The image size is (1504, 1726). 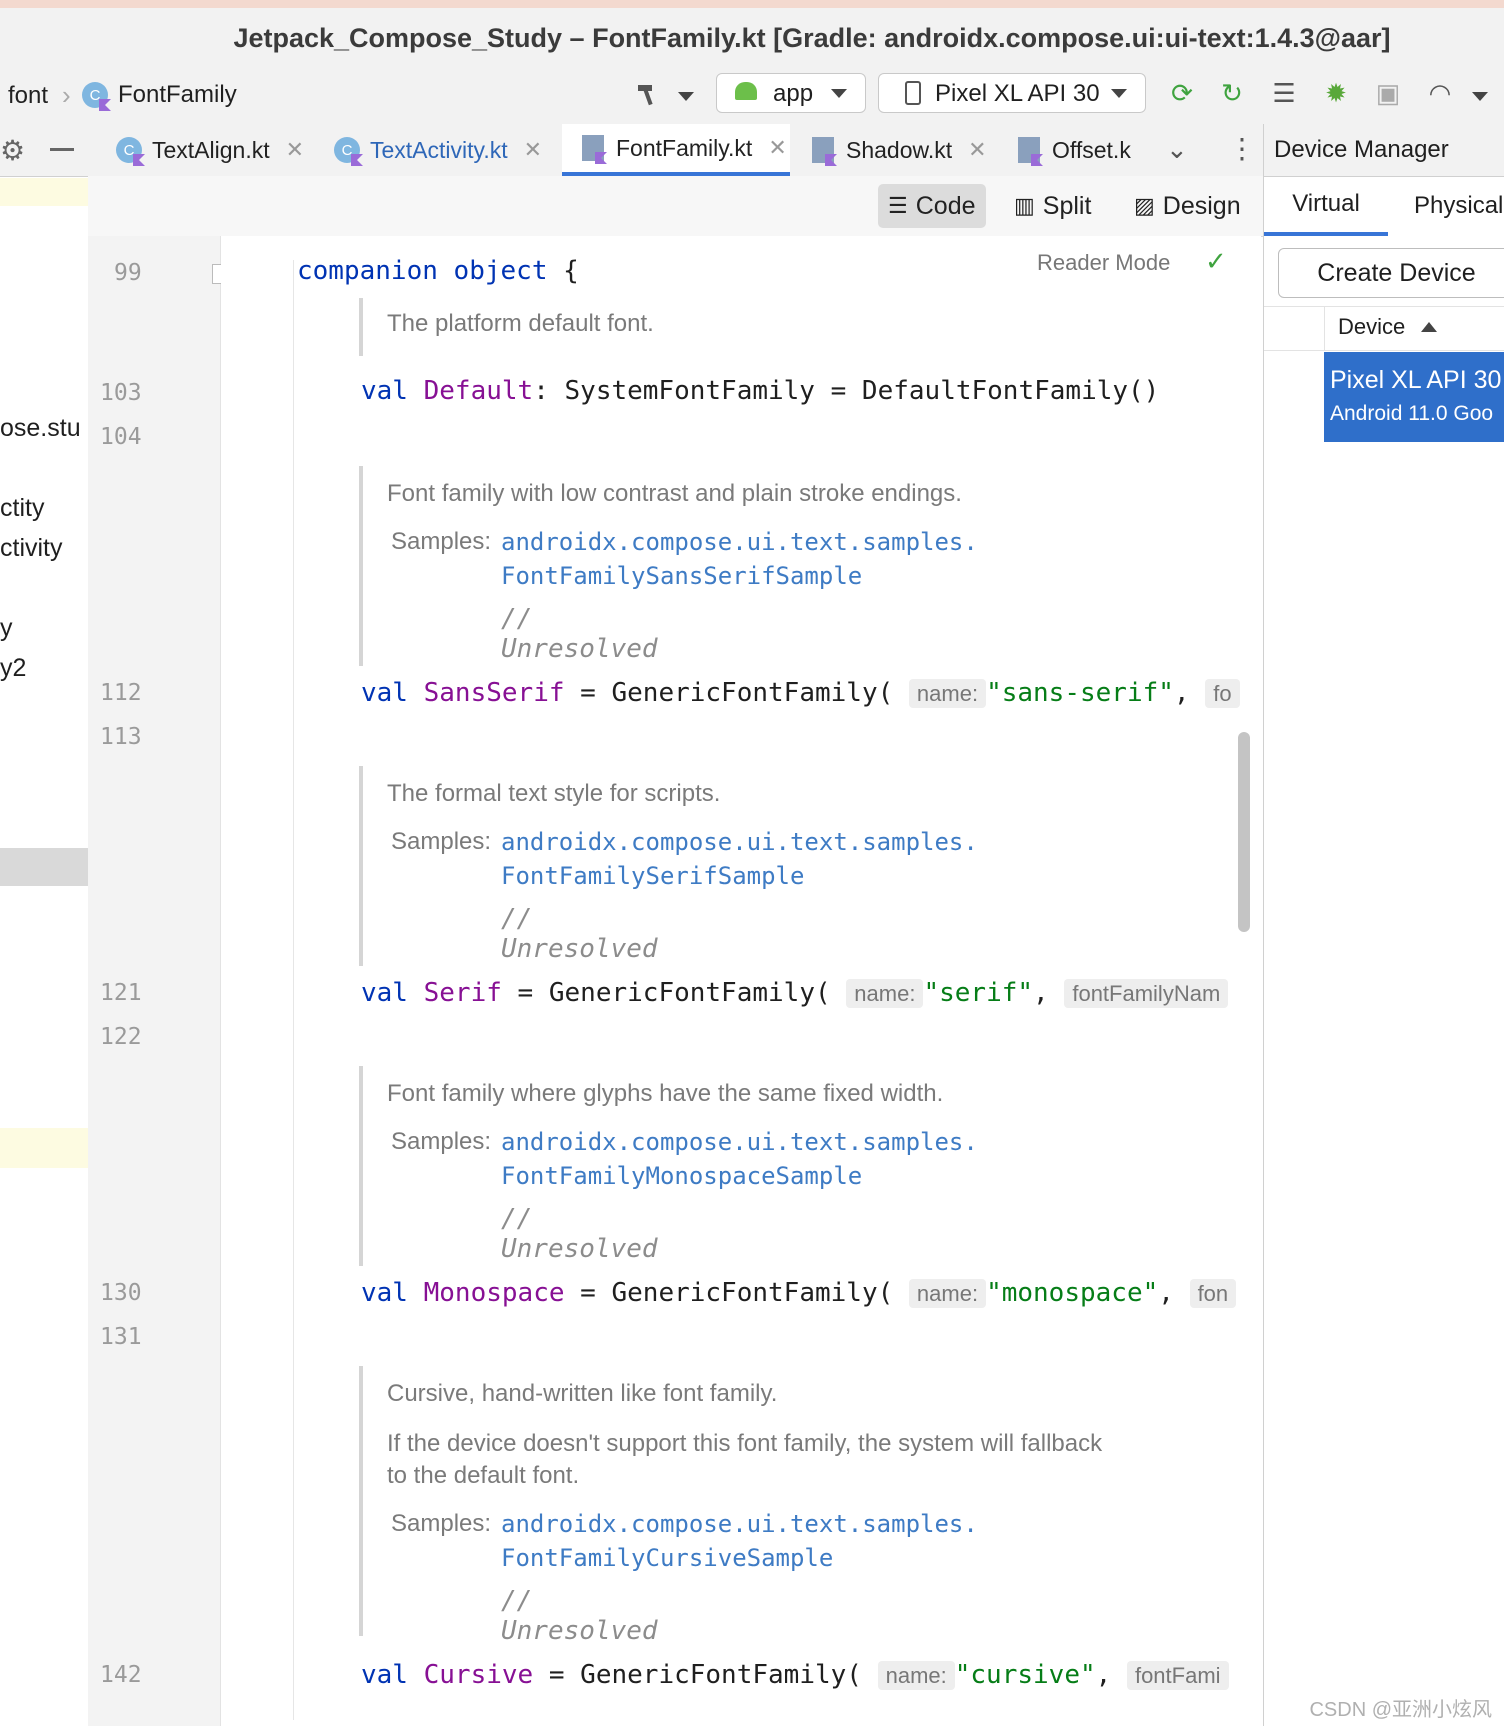 I want to click on tab-textactivity: C TextActivity.kt ✕, so click(x=439, y=150).